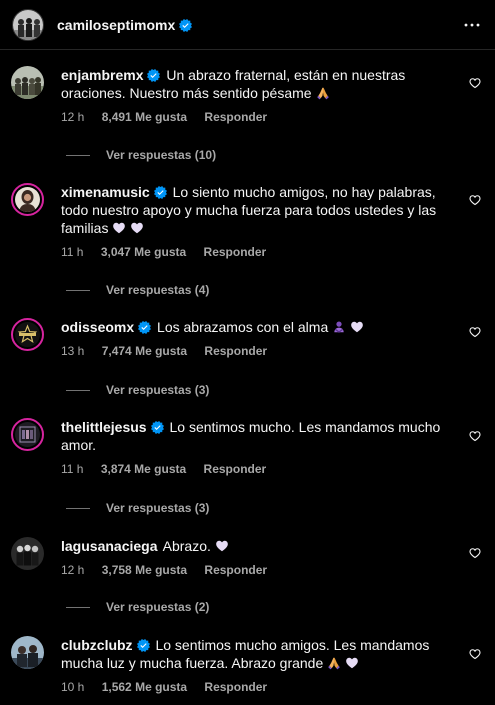 Image resolution: width=495 pixels, height=705 pixels. What do you see at coordinates (256, 546) in the screenshot?
I see `comment-text-block: lagusanaciega Abrazo.` at bounding box center [256, 546].